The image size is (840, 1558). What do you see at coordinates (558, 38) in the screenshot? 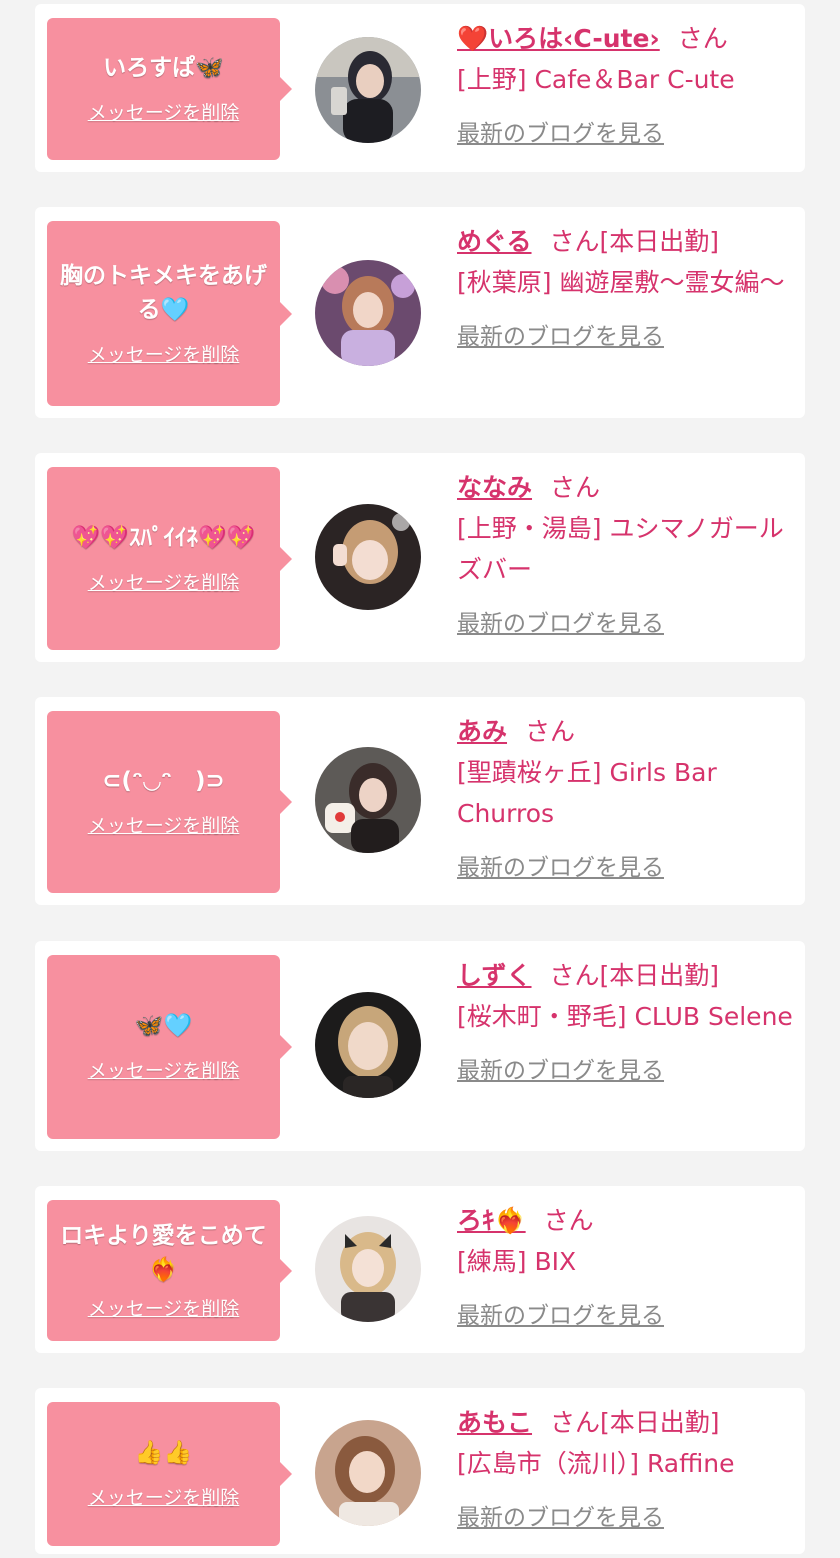
I see `girl-name-link: ❤️いろは‹C-ute›` at bounding box center [558, 38].